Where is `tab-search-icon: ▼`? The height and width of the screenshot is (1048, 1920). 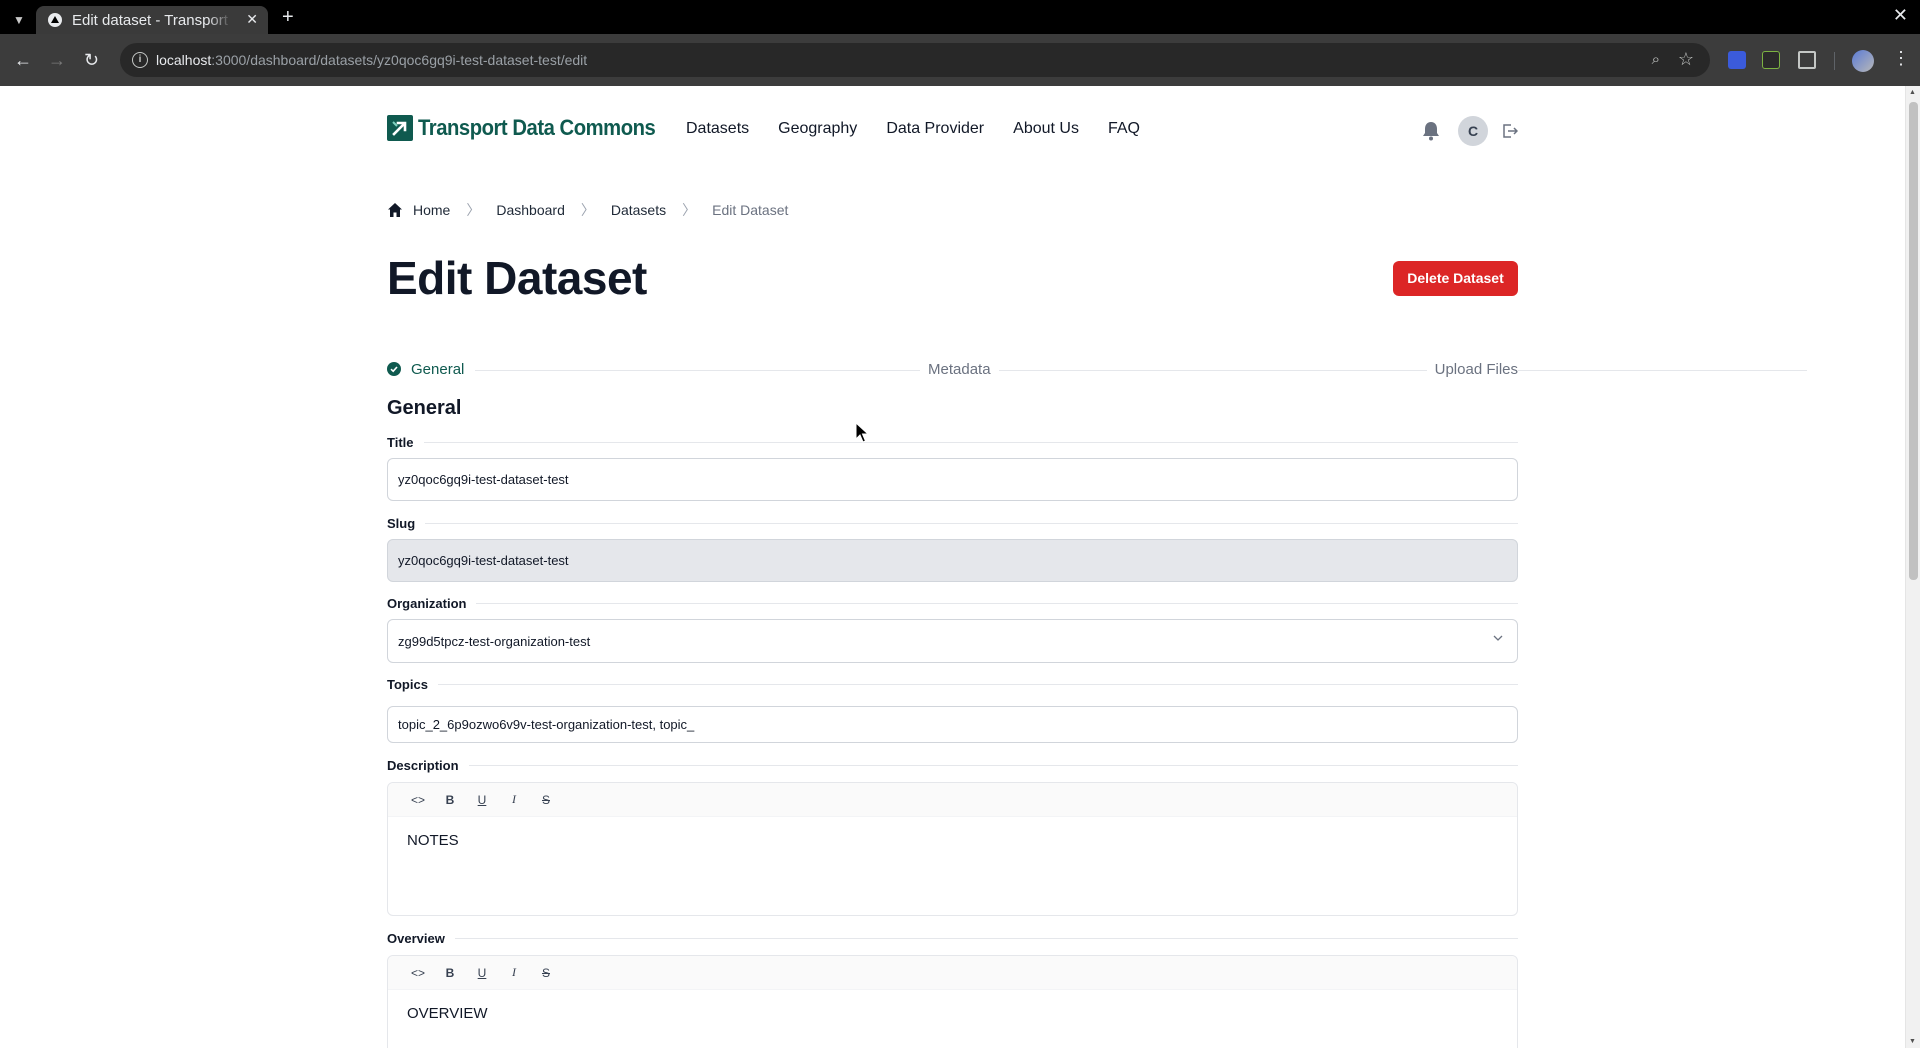 tab-search-icon: ▼ is located at coordinates (19, 20).